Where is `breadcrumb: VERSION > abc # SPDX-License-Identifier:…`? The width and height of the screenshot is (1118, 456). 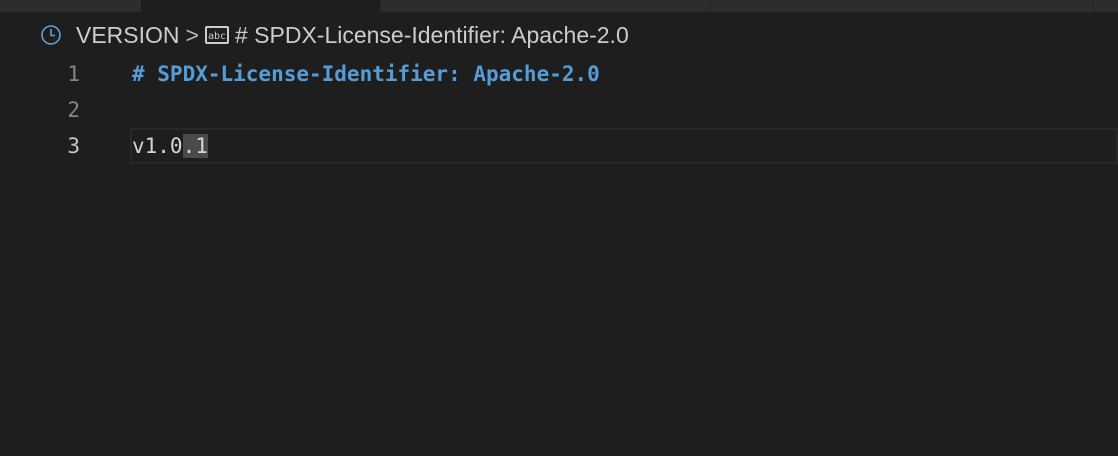 breadcrumb: VERSION > abc # SPDX-License-Identifier:… is located at coordinates (334, 35).